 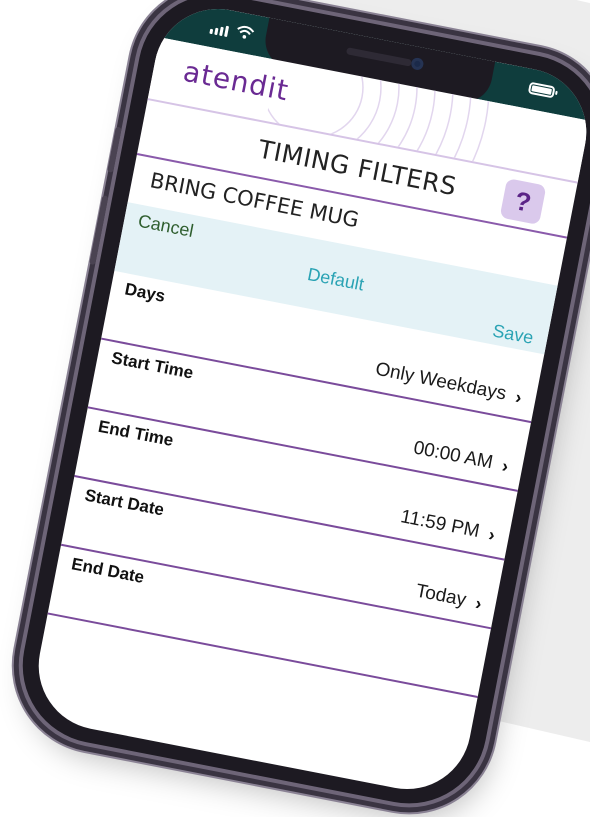 I want to click on front-camera, so click(x=417, y=63).